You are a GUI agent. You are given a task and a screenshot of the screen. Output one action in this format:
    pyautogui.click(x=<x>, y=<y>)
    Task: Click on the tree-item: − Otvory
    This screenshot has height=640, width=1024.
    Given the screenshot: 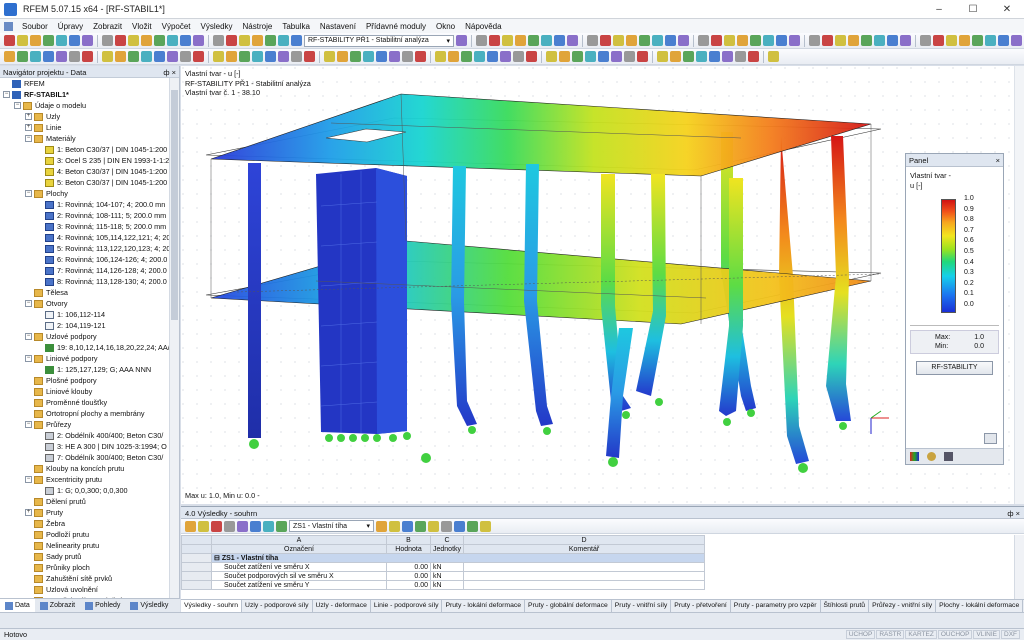 What is the action you would take?
    pyautogui.click(x=84, y=303)
    